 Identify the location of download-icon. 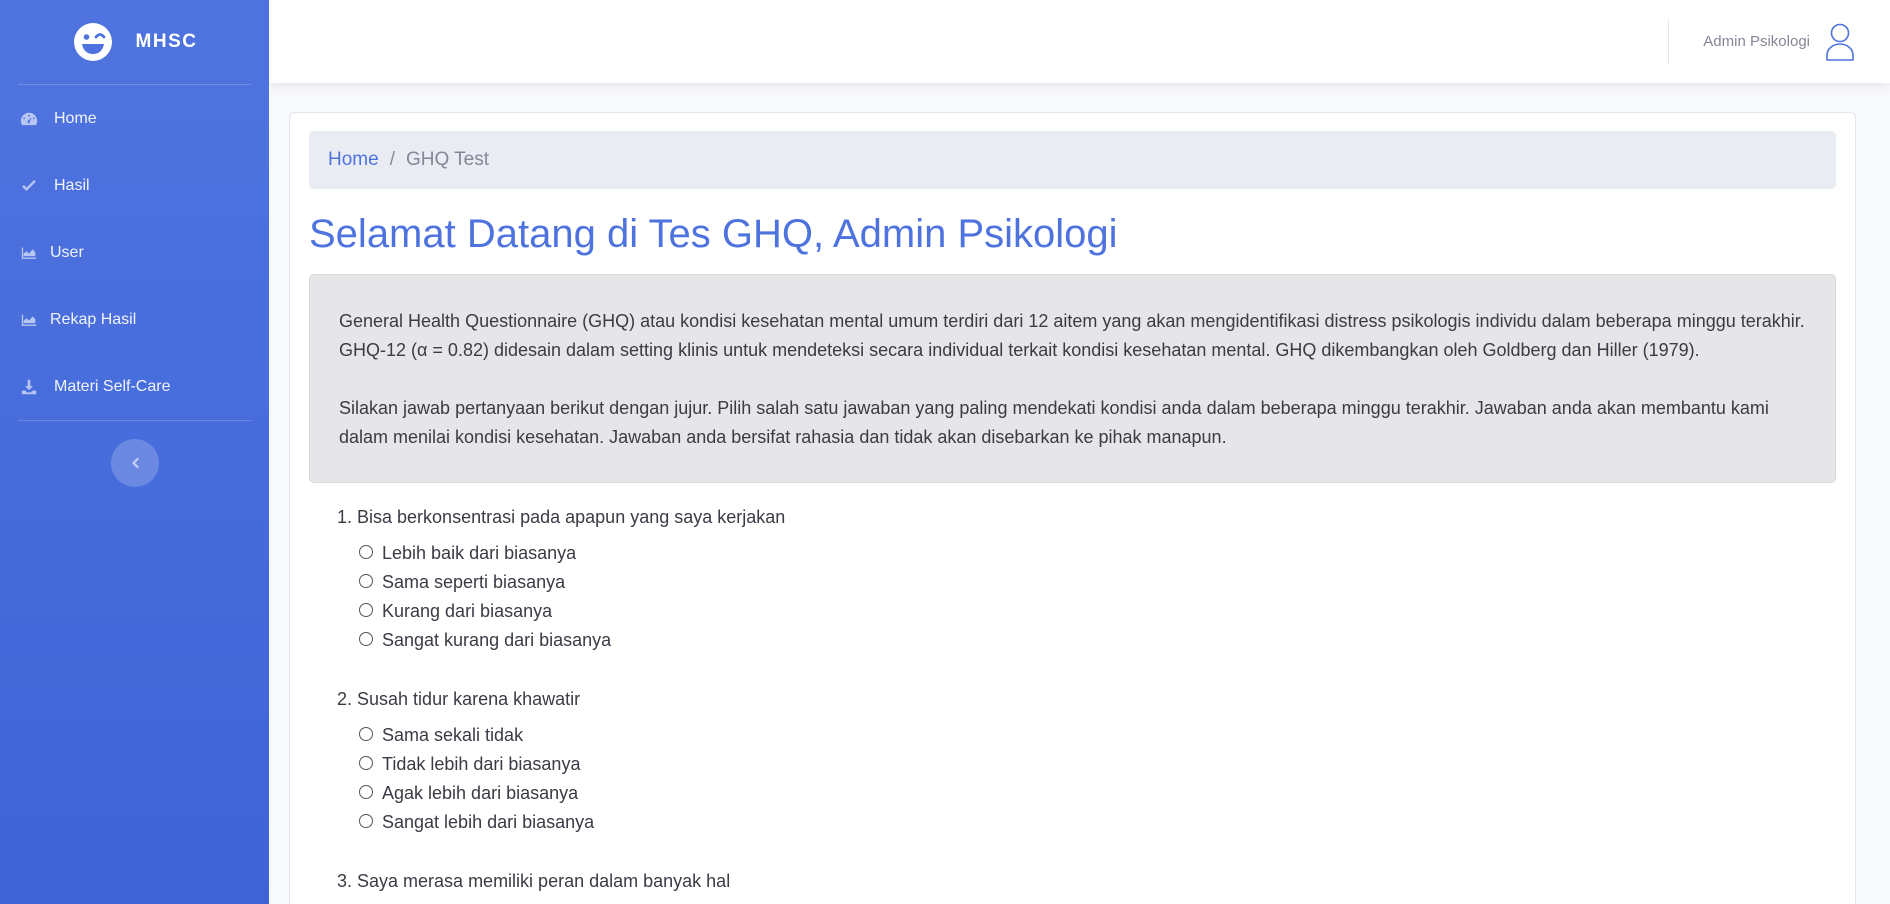
(29, 387).